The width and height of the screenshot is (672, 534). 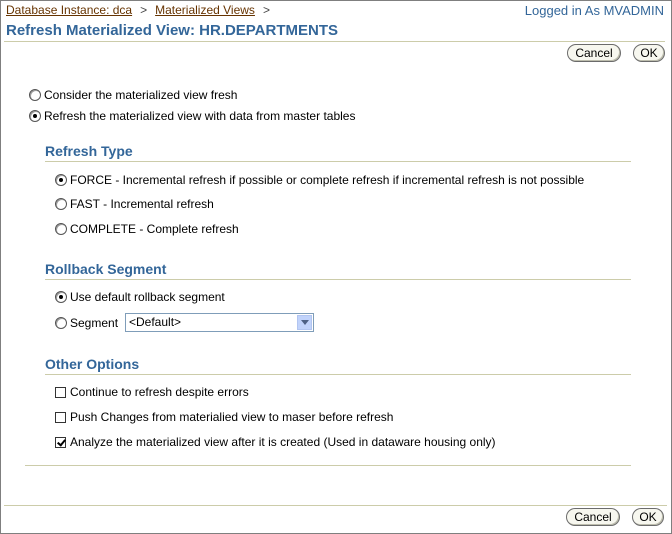 I want to click on breadcrumb-materialized-views: Materialized Views, so click(x=205, y=10).